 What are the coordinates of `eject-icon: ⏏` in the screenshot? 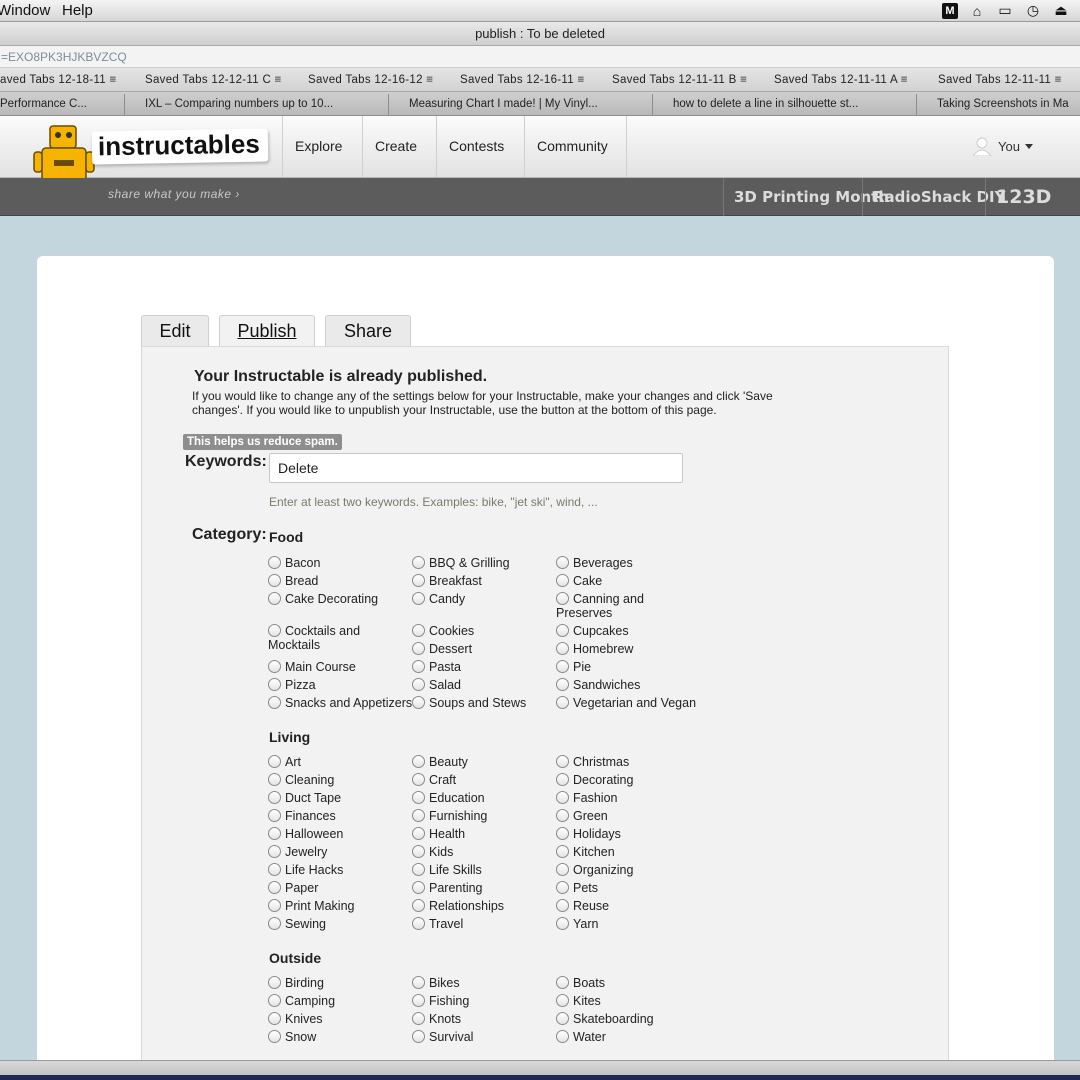 It's located at (1061, 10).